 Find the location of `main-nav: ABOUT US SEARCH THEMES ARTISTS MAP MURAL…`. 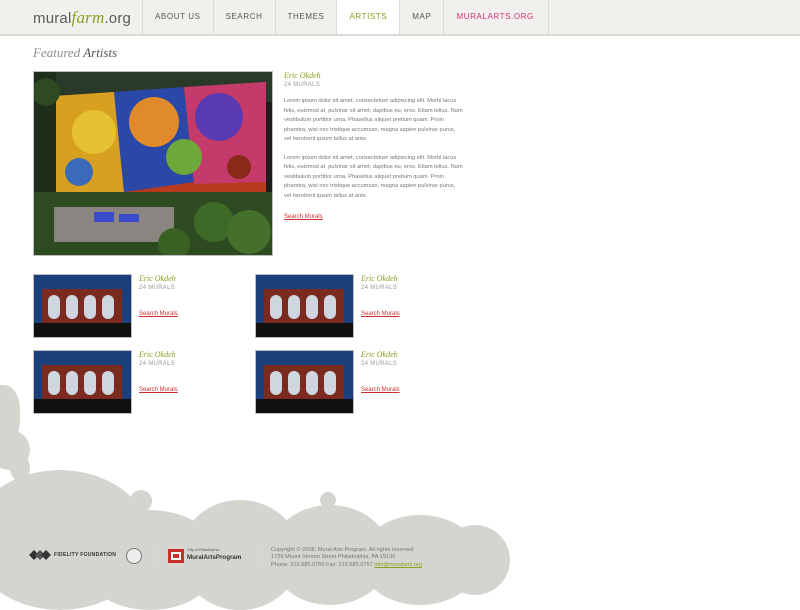

main-nav: ABOUT US SEARCH THEMES ARTISTS MAP MURAL… is located at coordinates (345, 17).